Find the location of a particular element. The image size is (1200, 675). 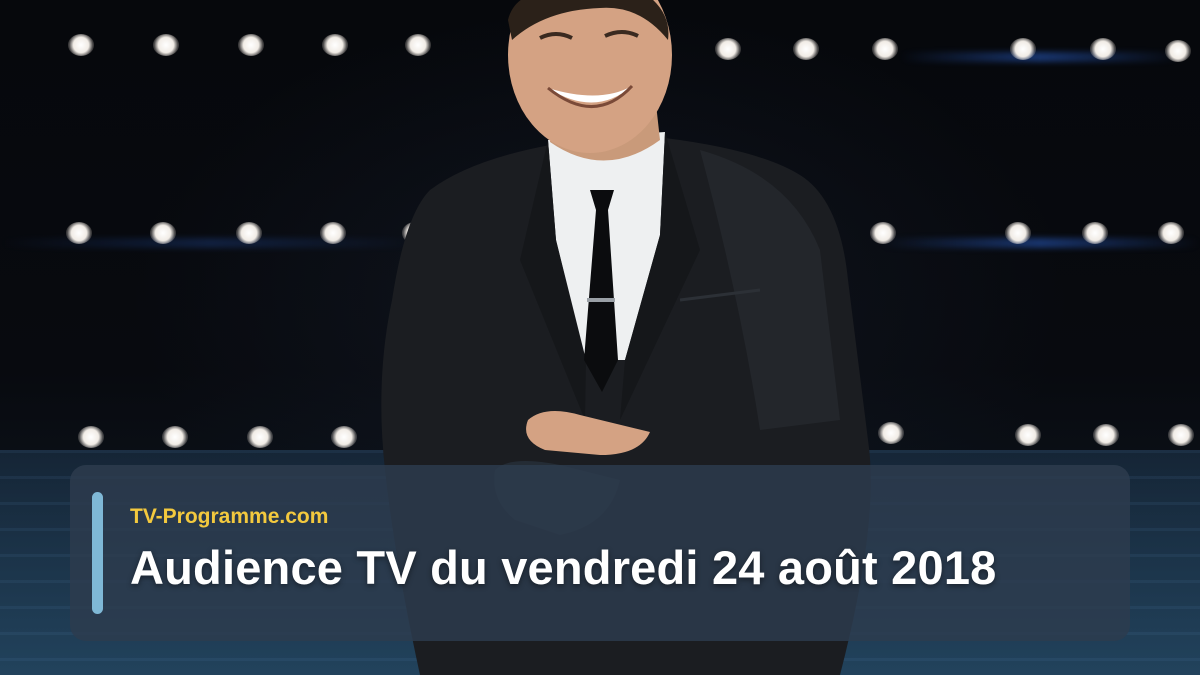

accent-bar is located at coordinates (97, 553).